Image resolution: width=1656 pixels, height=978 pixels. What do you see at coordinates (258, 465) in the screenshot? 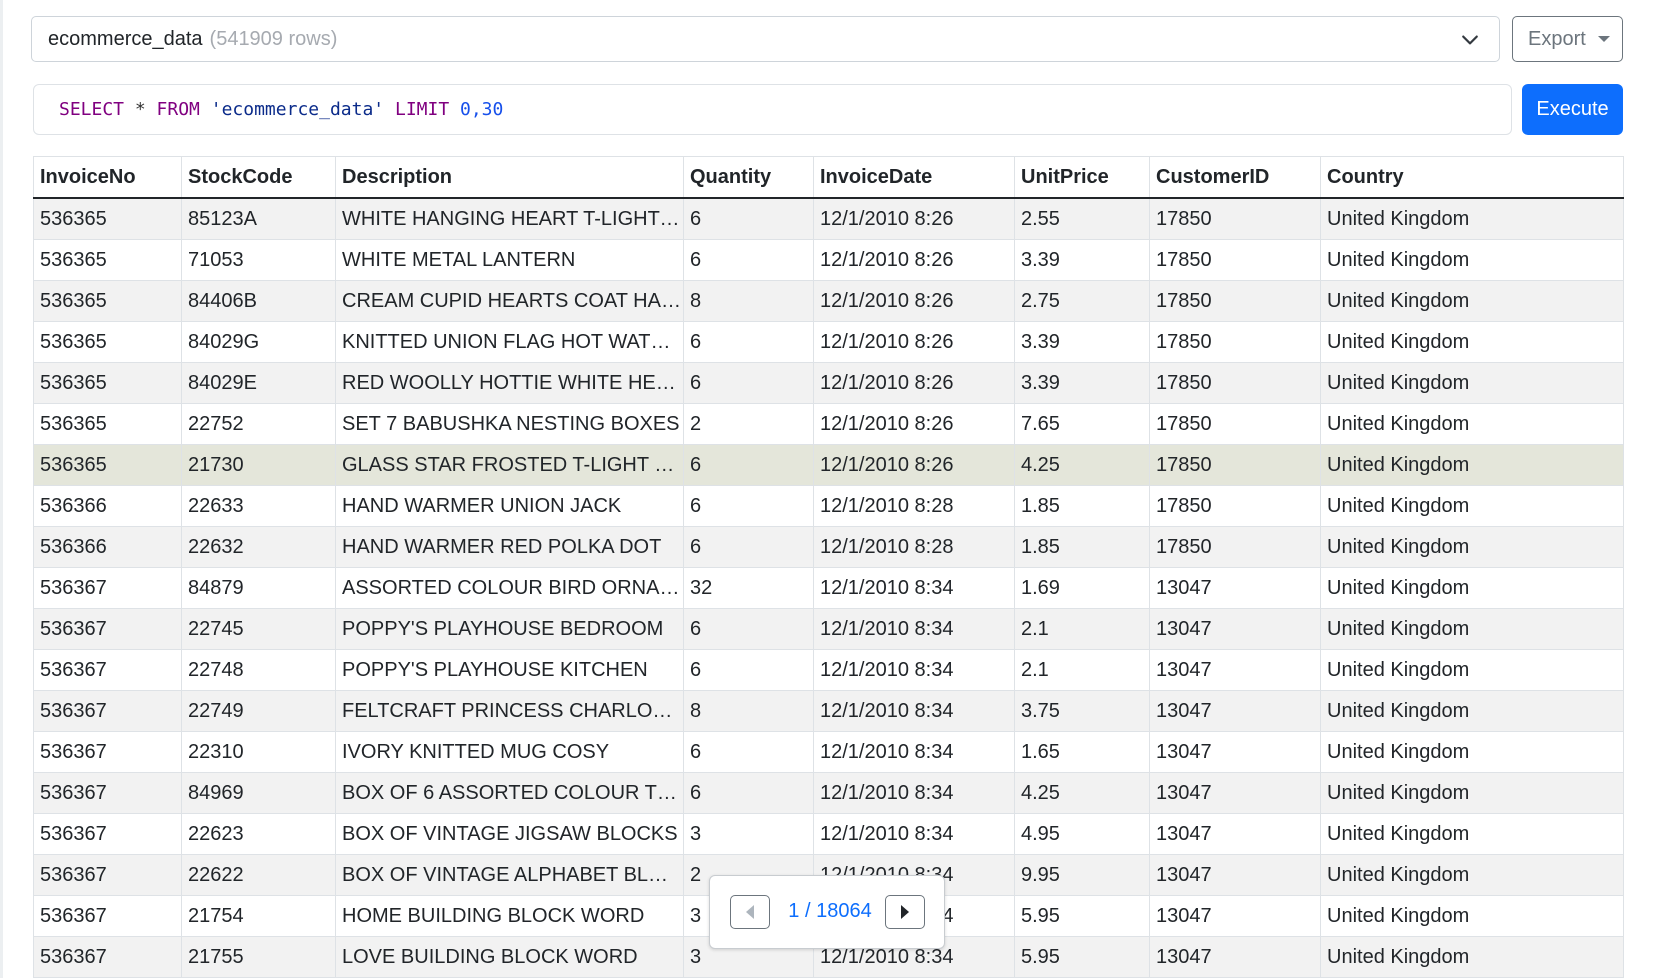
I see `cell-stockcode: 21730` at bounding box center [258, 465].